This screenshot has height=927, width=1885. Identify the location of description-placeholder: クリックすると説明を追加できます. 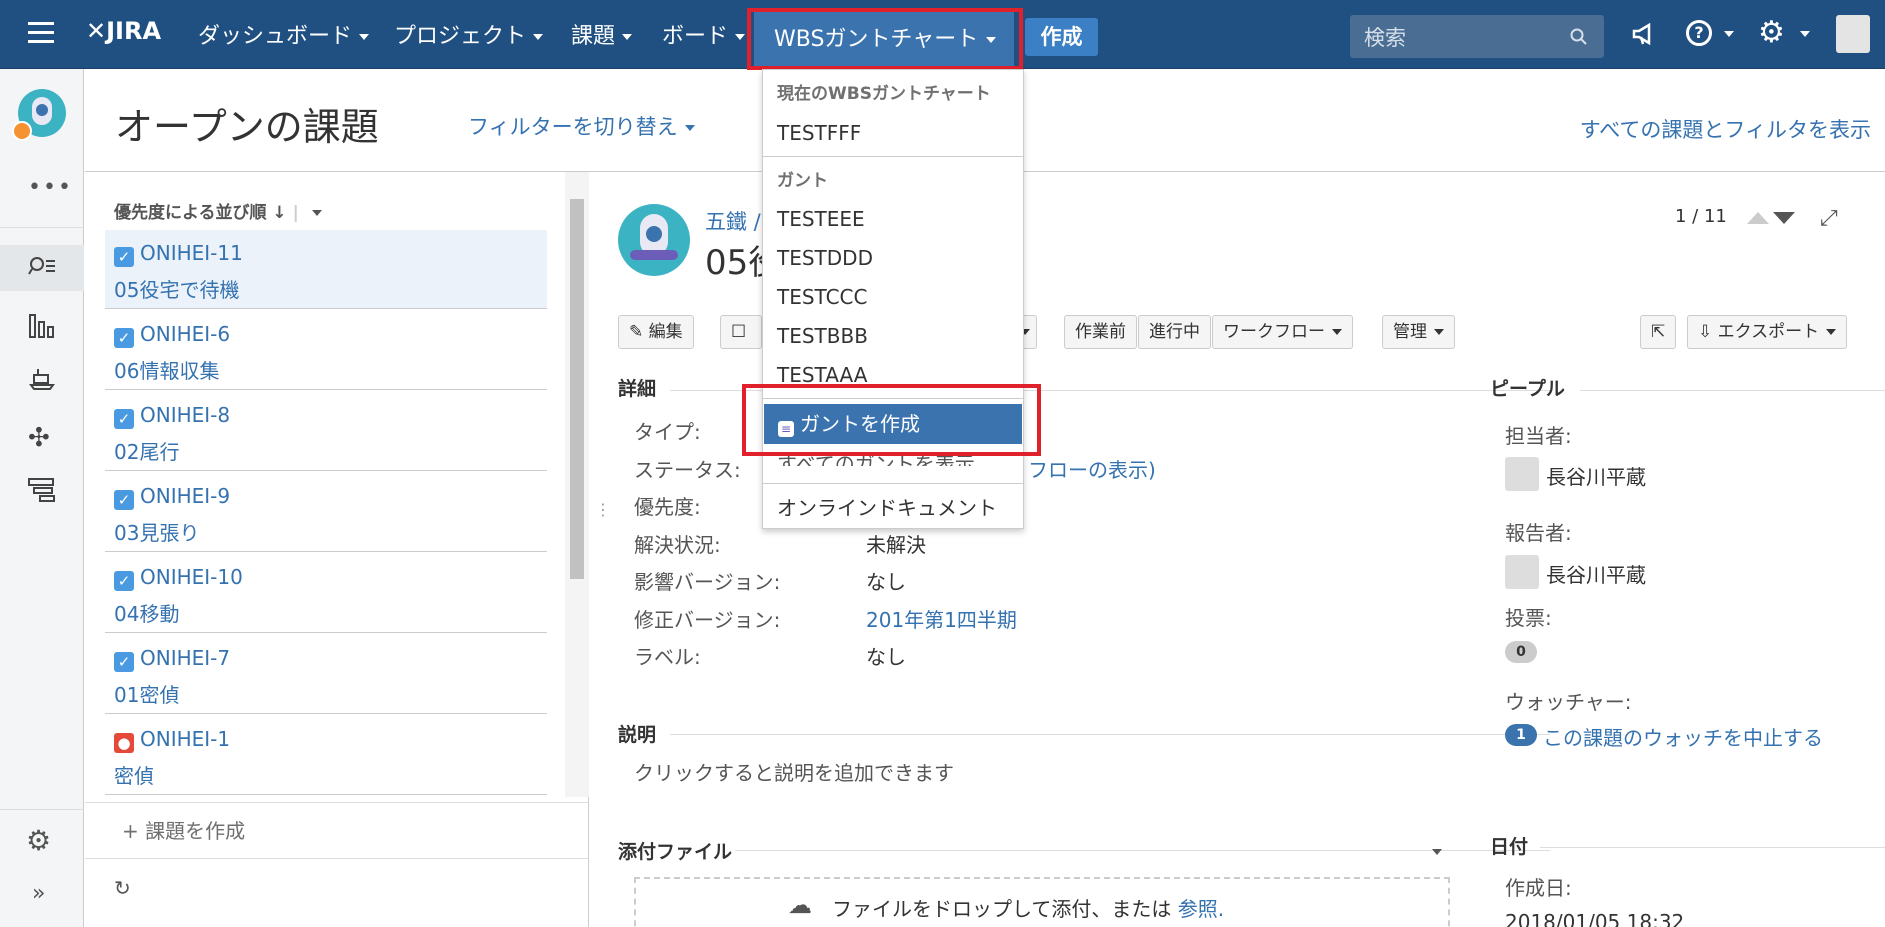
(794, 771).